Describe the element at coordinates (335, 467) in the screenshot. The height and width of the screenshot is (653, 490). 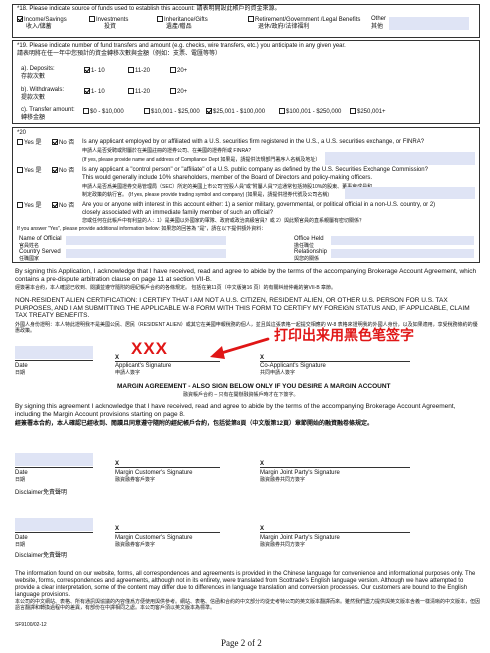
I see `margin-joint-signature-line` at that location.